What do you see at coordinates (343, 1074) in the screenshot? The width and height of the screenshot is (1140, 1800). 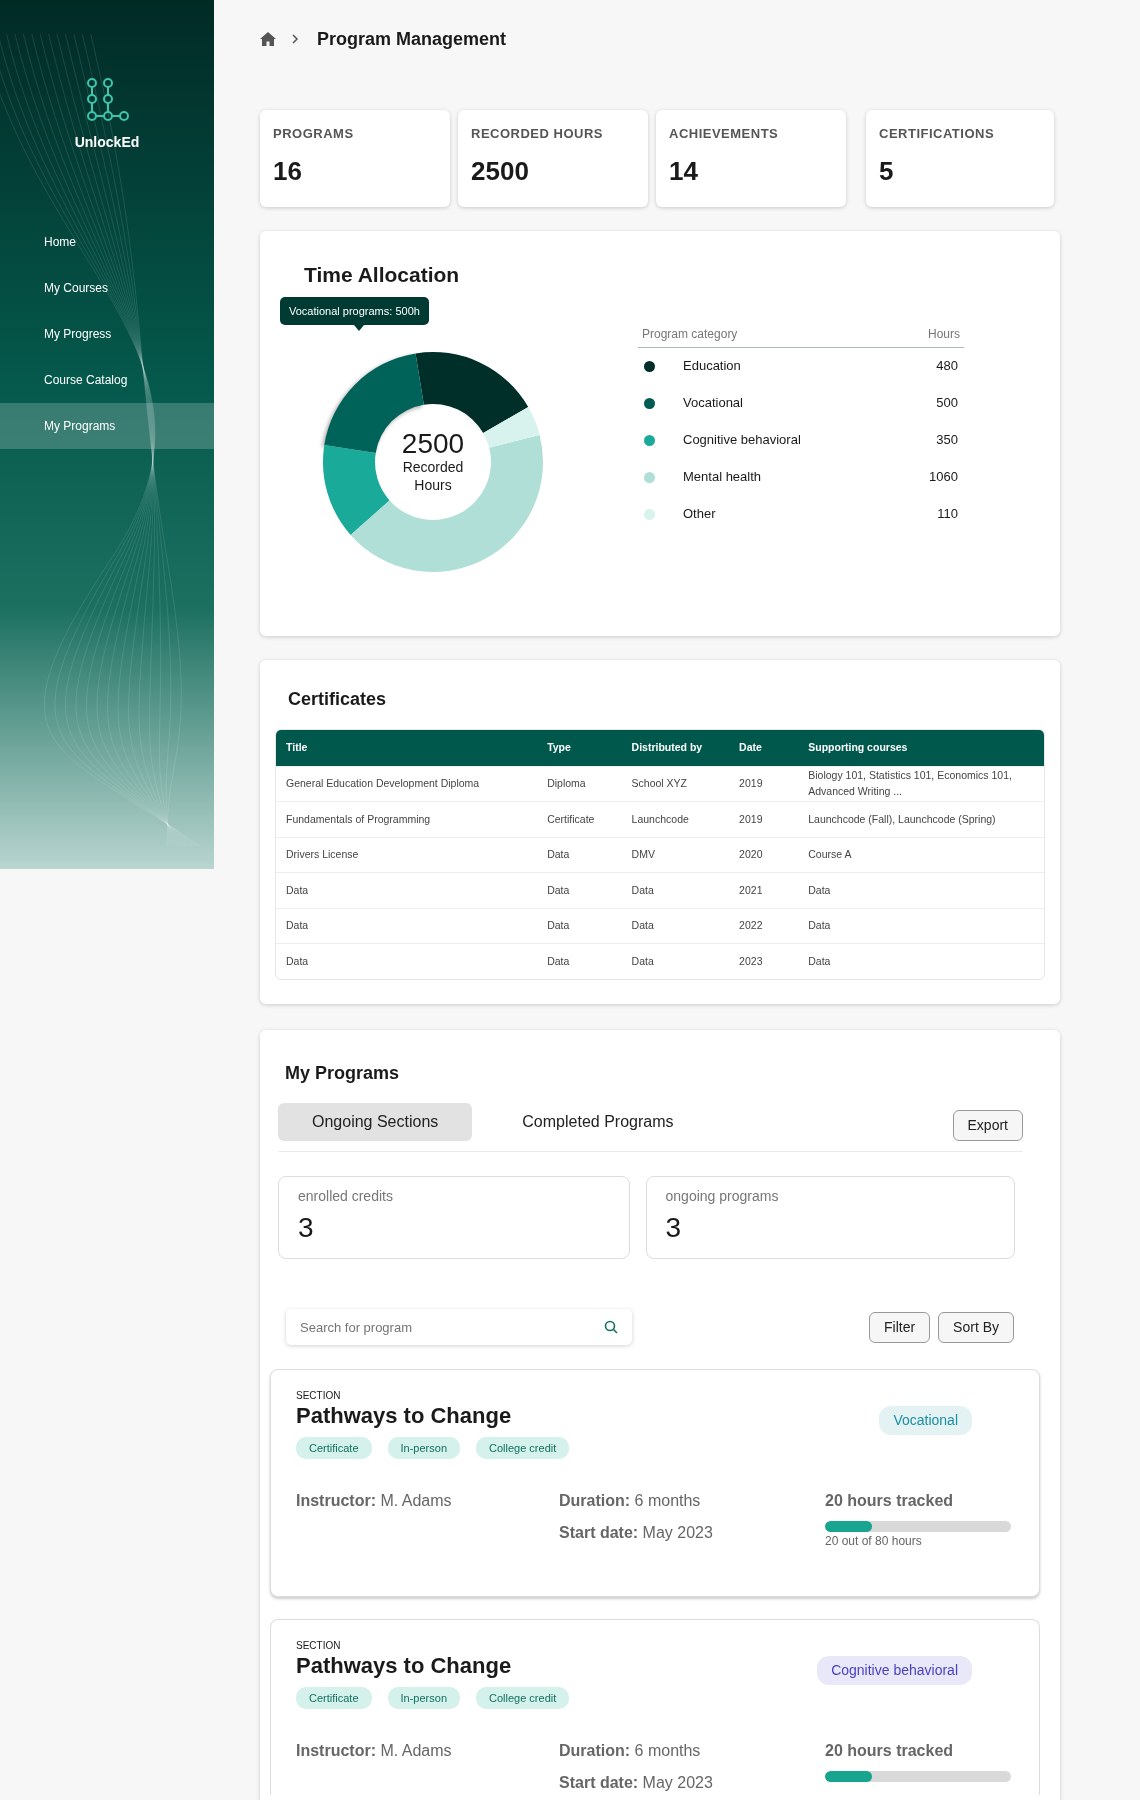 I see `card-title: My Programs` at bounding box center [343, 1074].